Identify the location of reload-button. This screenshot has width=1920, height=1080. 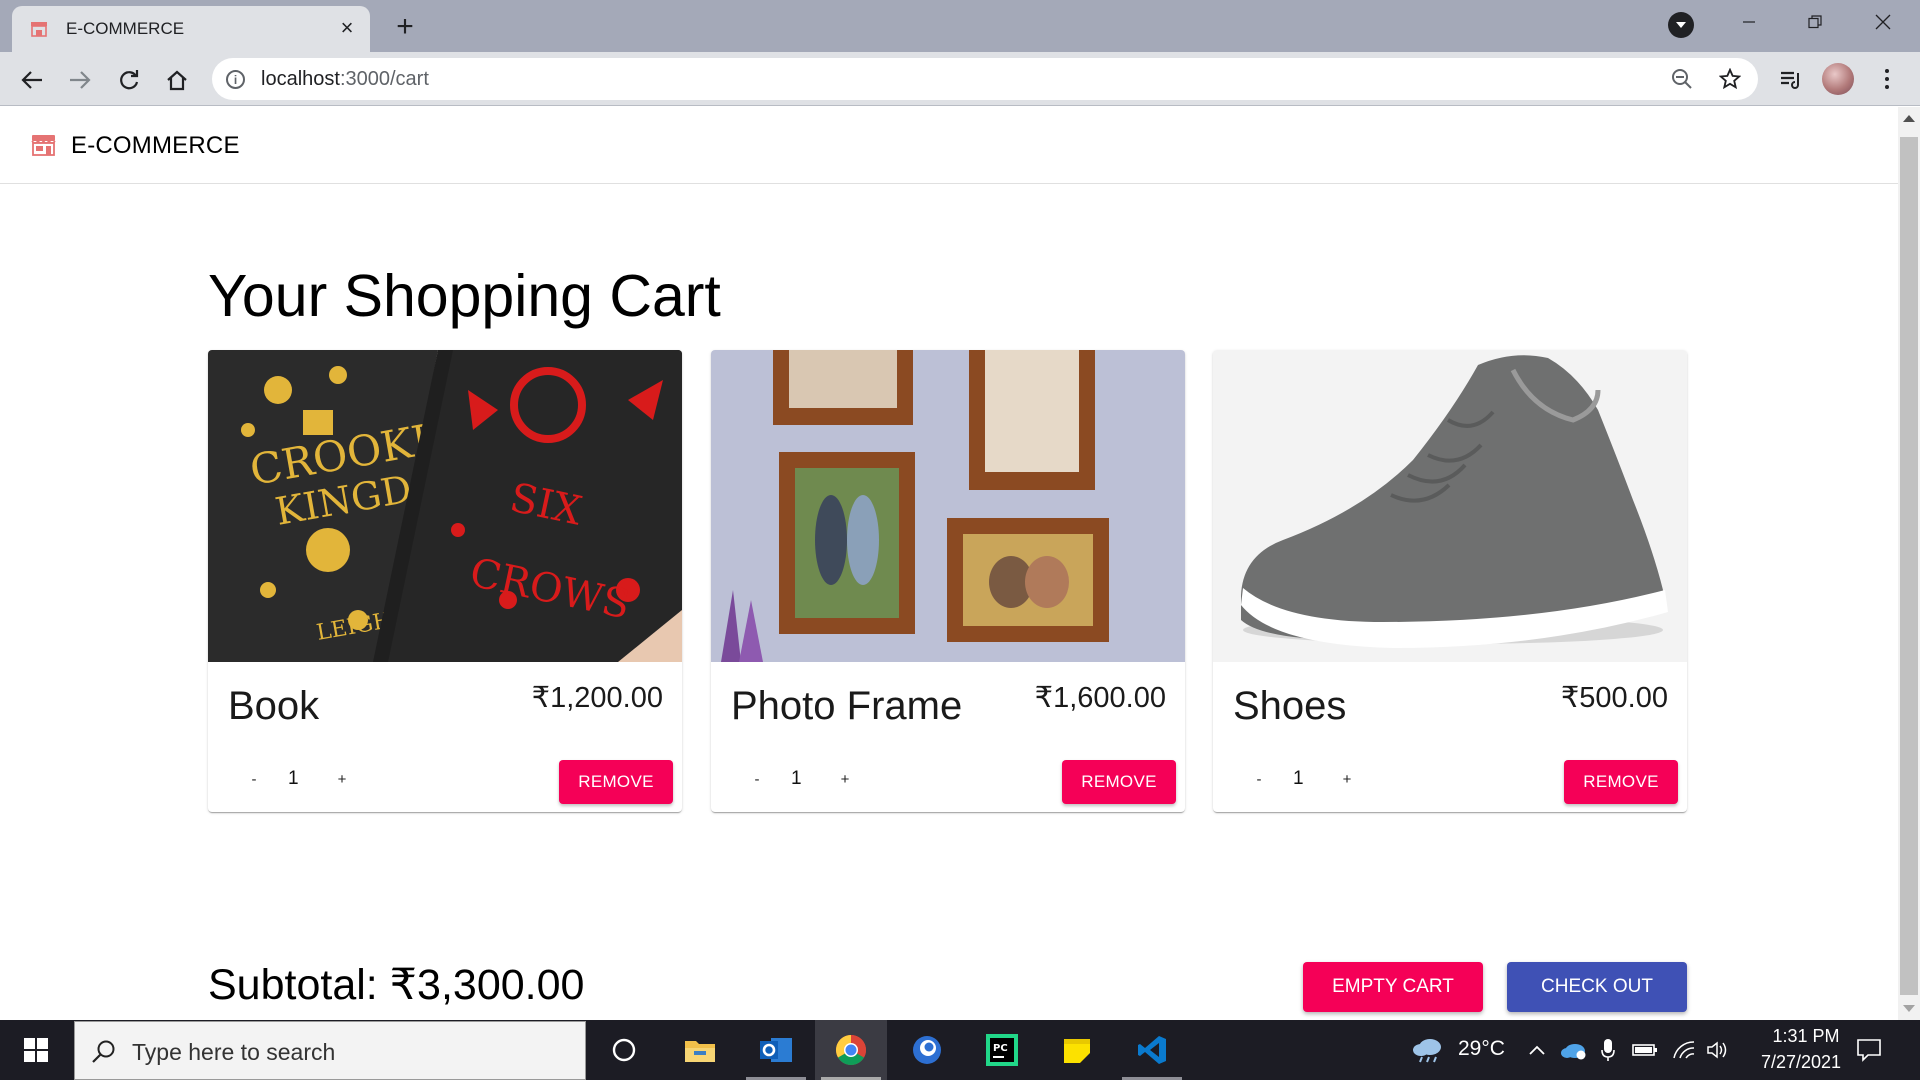
(129, 80).